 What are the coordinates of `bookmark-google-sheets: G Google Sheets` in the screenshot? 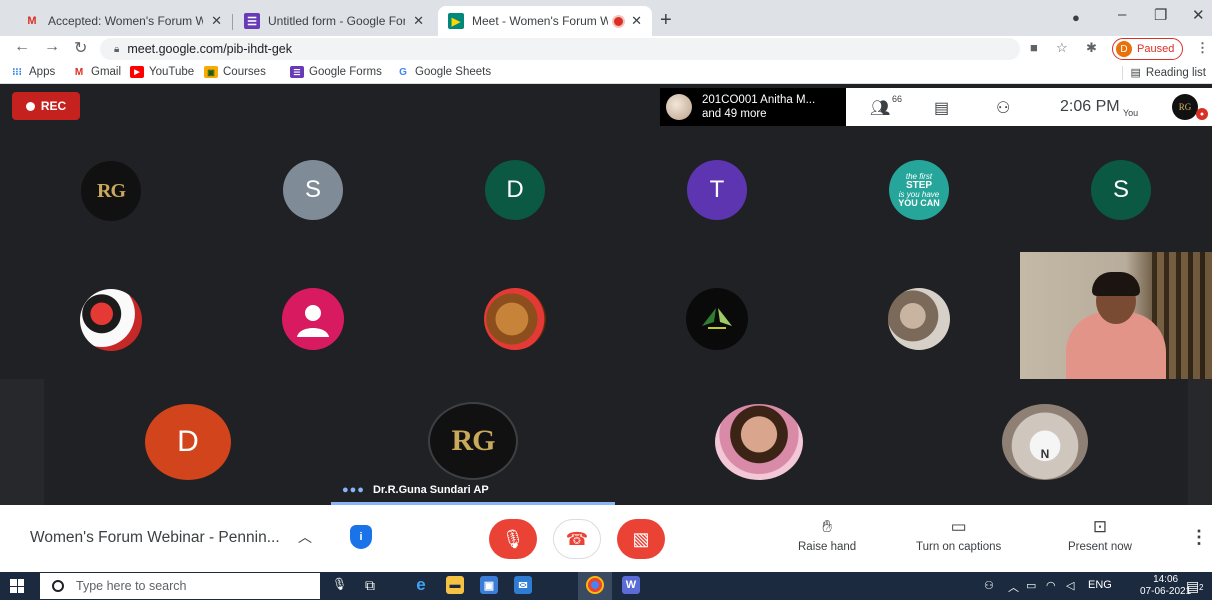 It's located at (443, 72).